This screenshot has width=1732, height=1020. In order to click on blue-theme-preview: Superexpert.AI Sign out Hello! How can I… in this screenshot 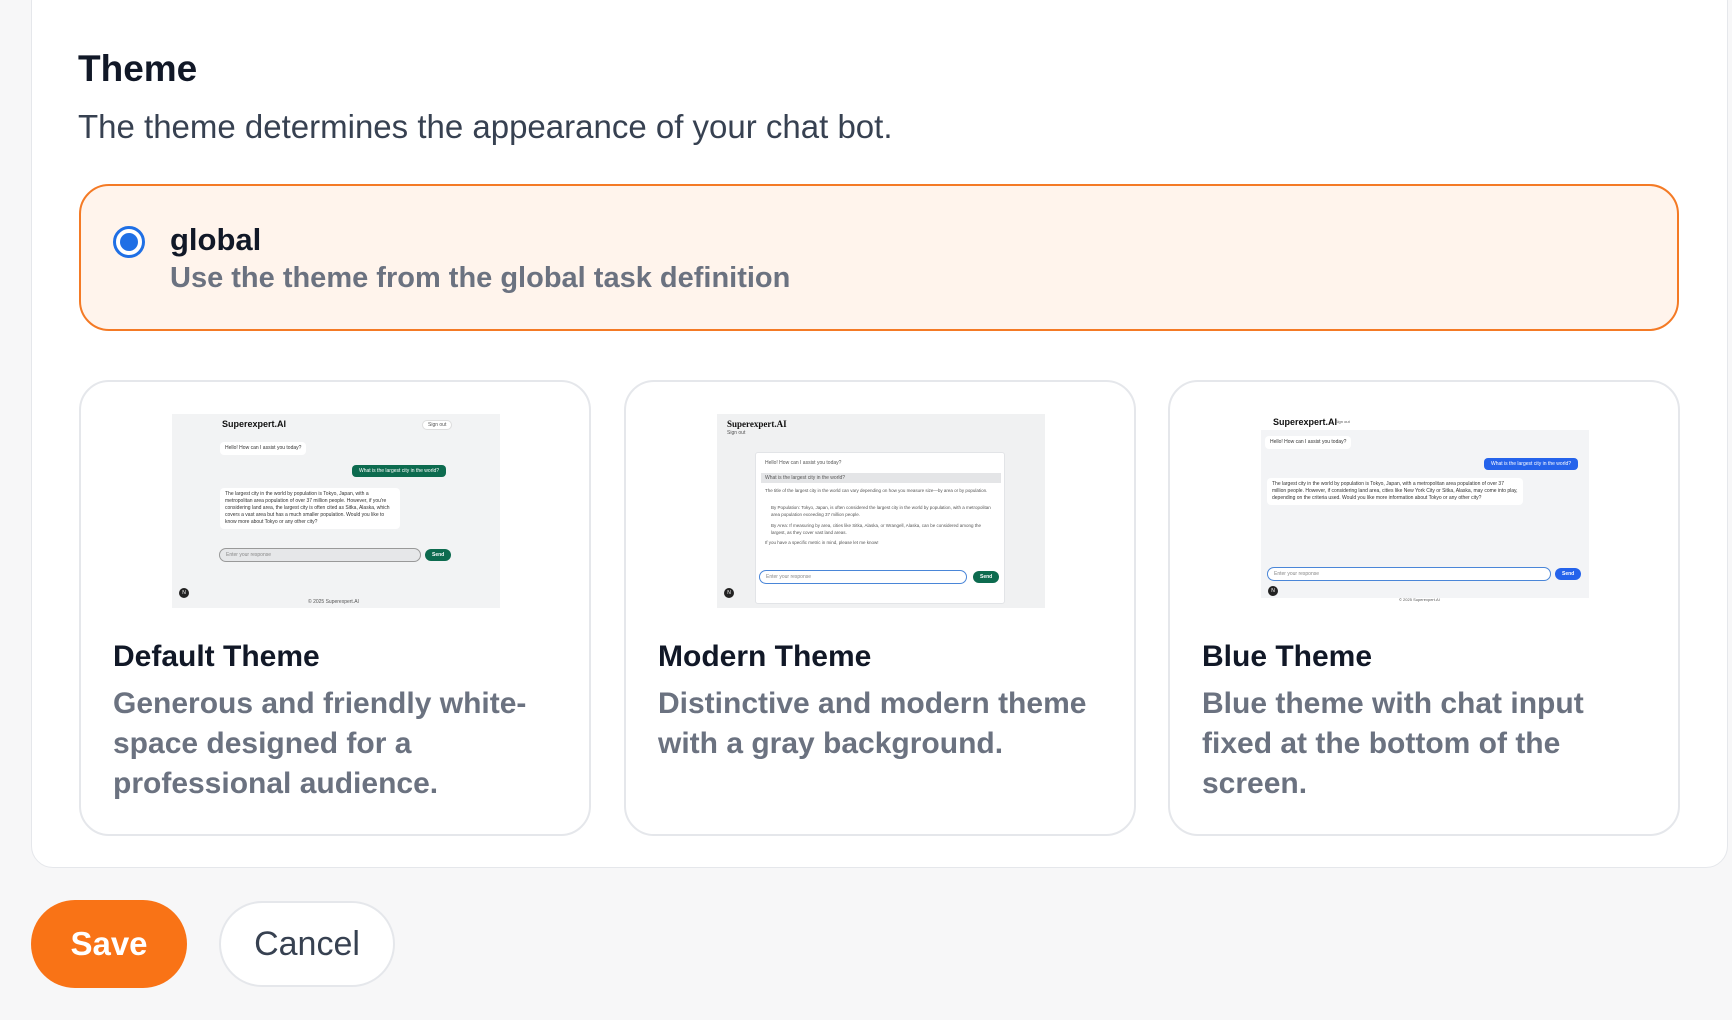, I will do `click(1425, 511)`.